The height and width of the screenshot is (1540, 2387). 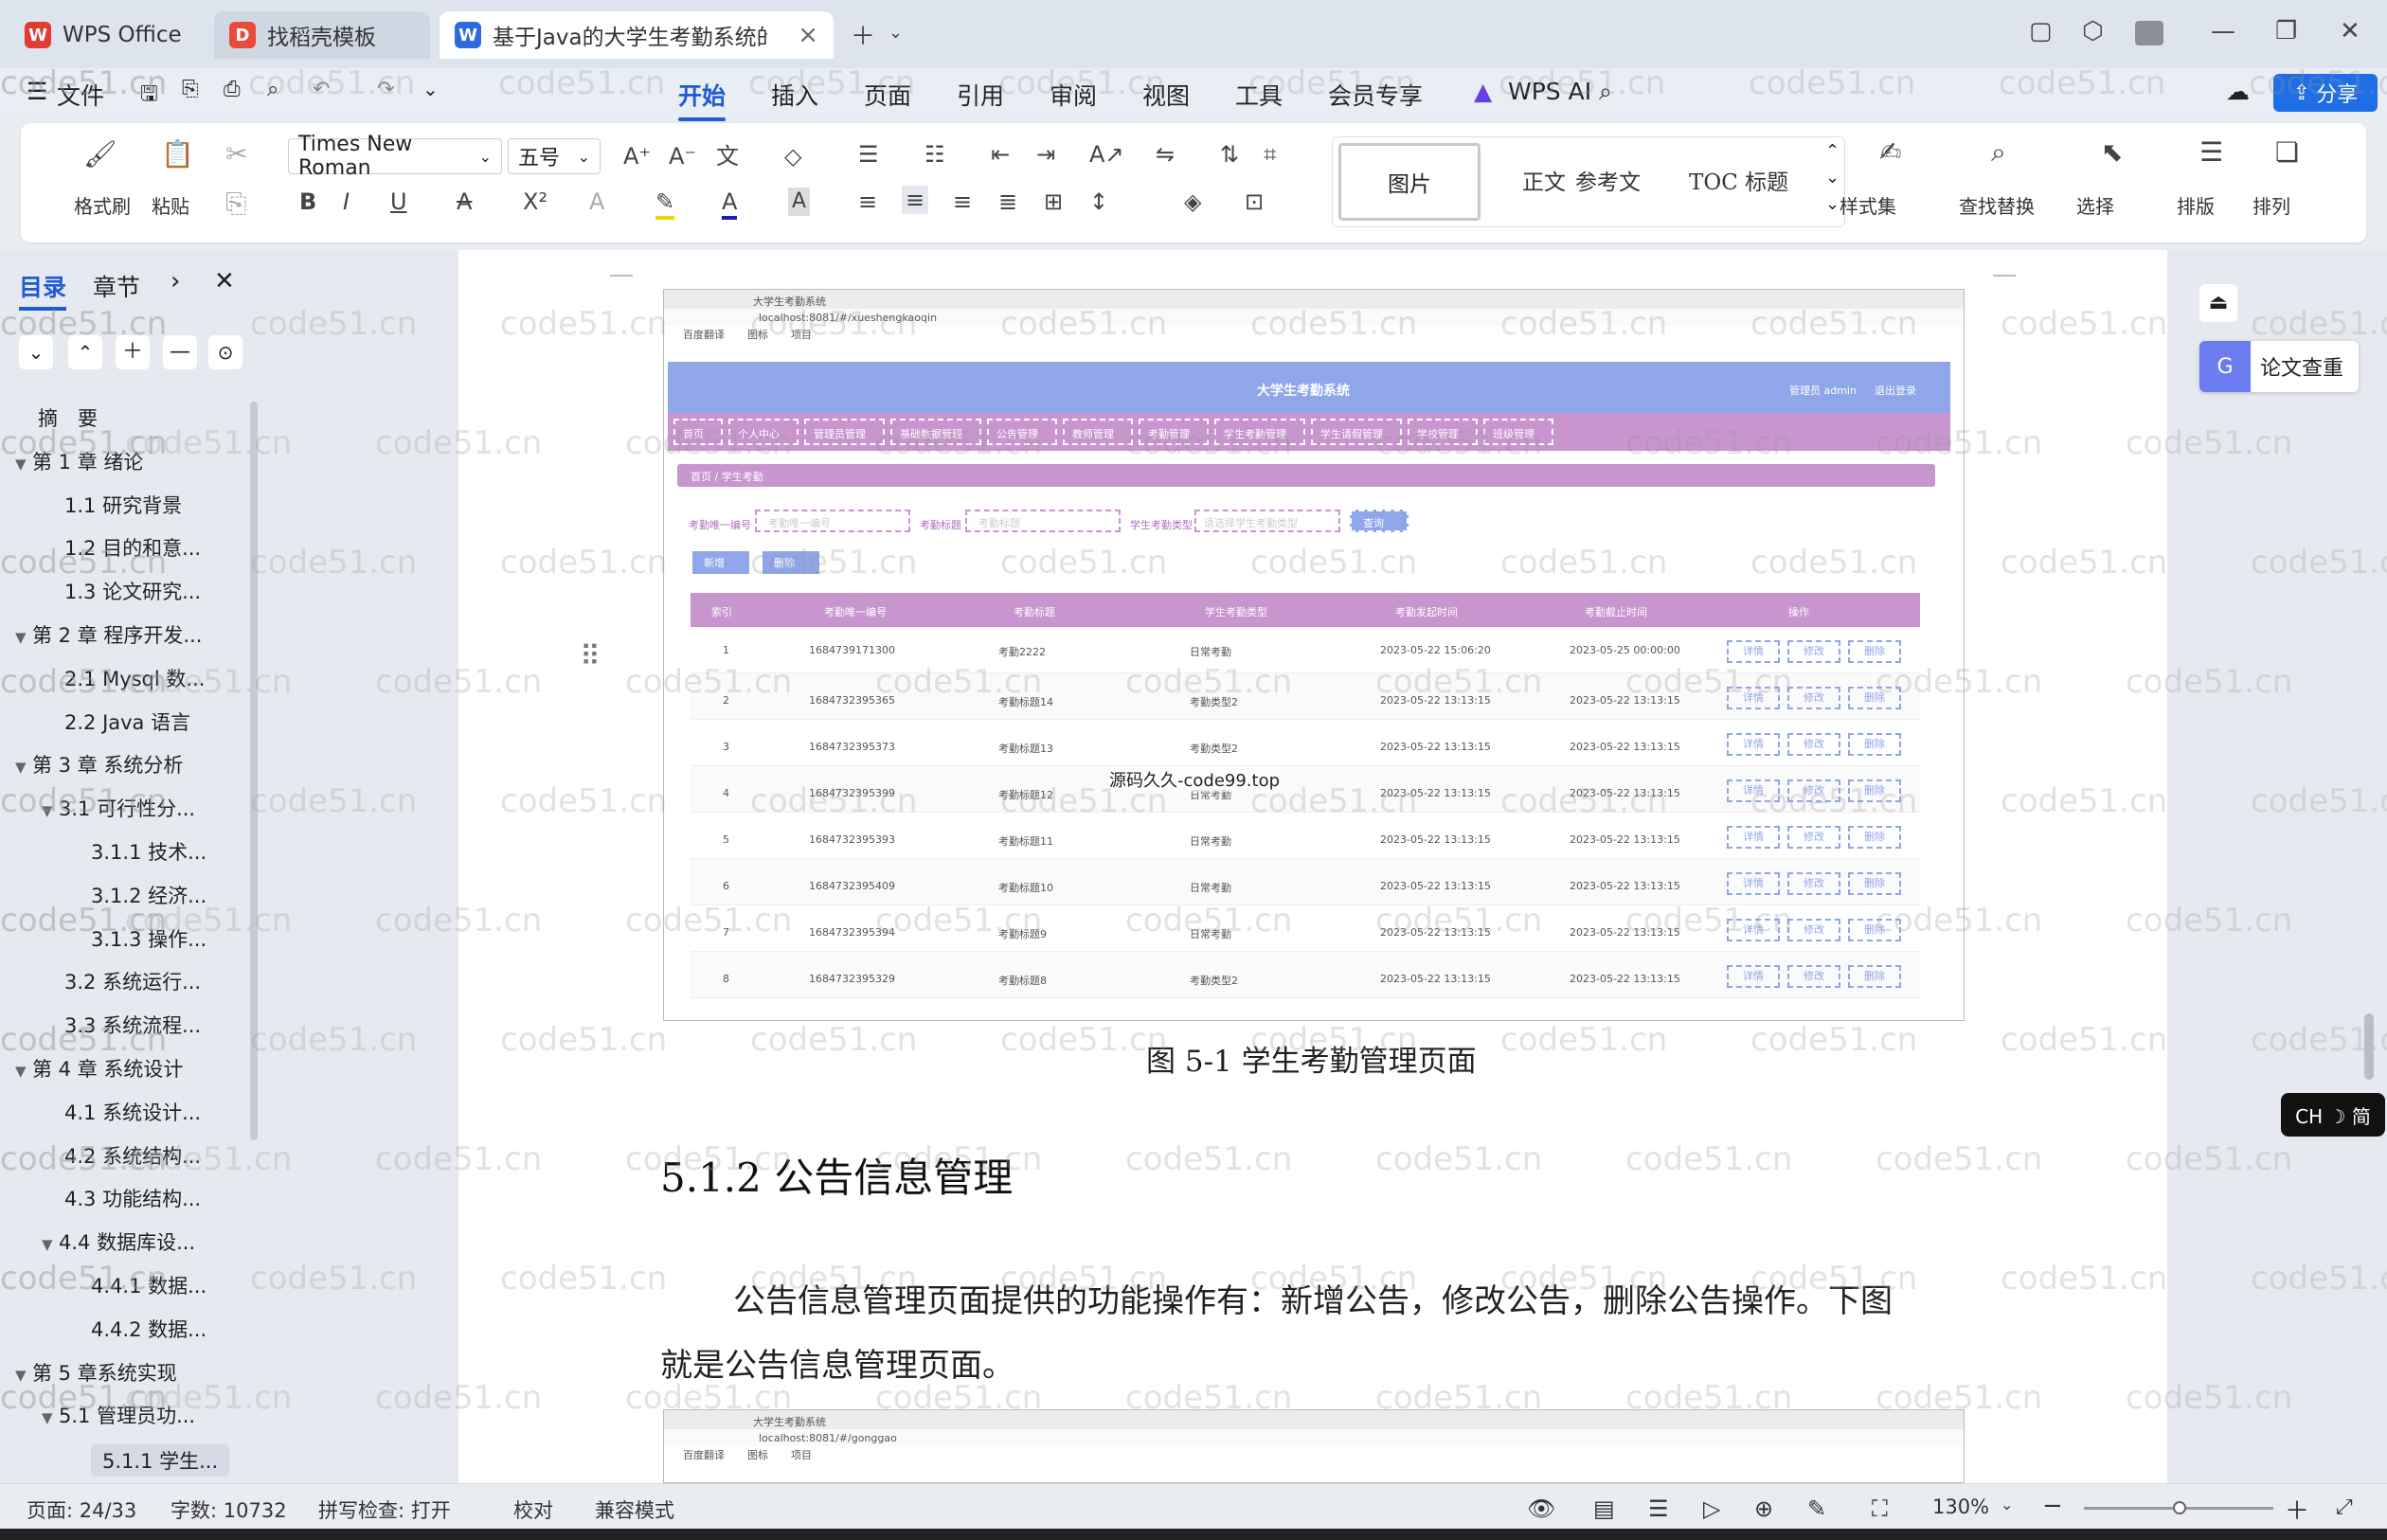 I want to click on tab-toc: 目录, so click(x=43, y=290).